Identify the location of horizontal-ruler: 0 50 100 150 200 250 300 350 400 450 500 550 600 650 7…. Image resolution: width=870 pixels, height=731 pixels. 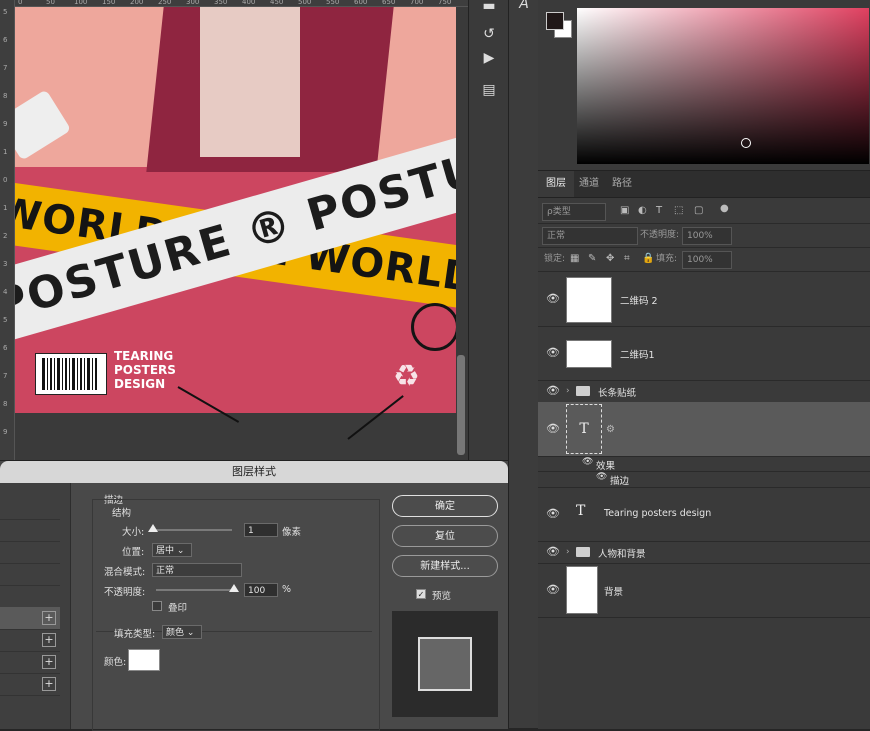
(234, 3).